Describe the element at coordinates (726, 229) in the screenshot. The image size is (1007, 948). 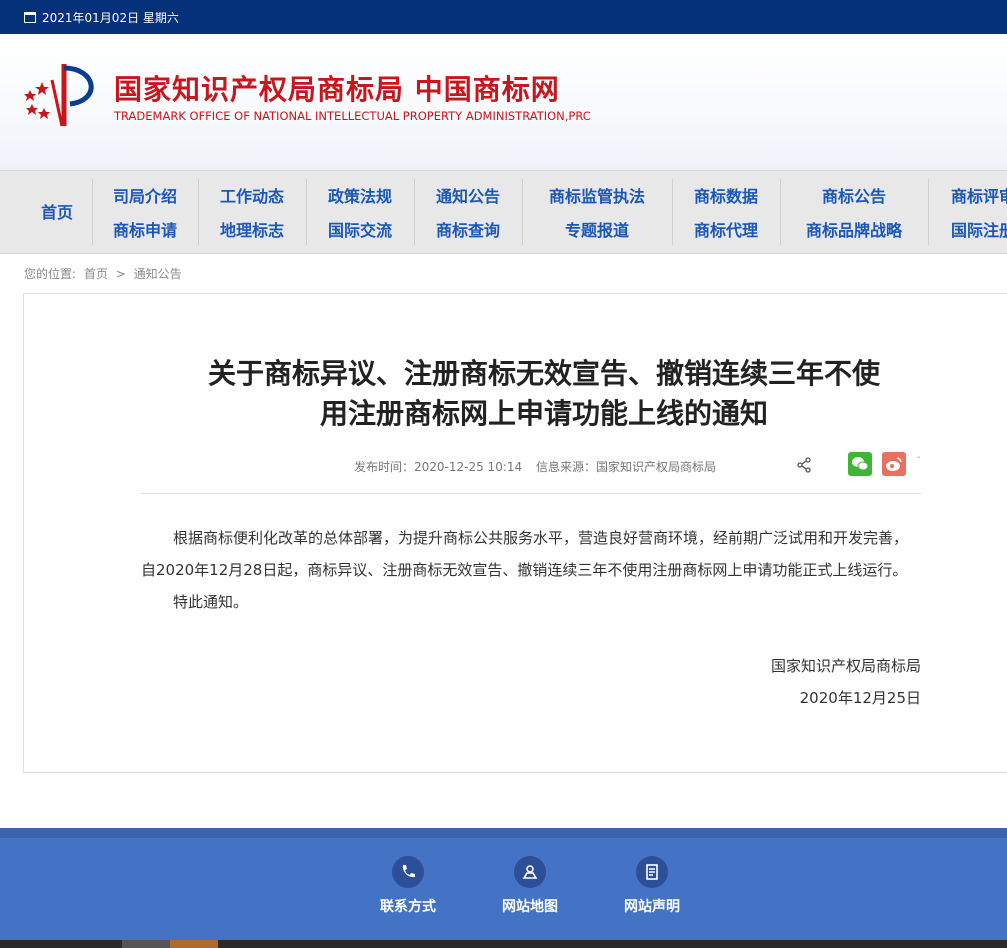
I see `nav-item: 商标代理` at that location.